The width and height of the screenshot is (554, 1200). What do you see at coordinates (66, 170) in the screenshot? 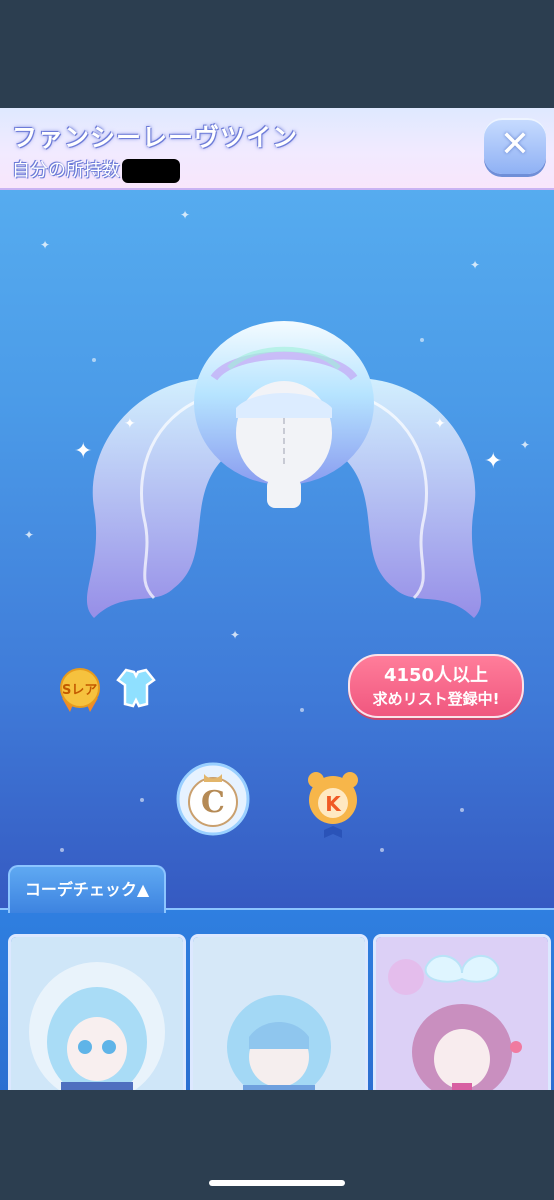
I see `owned-label: 自分の所持数` at bounding box center [66, 170].